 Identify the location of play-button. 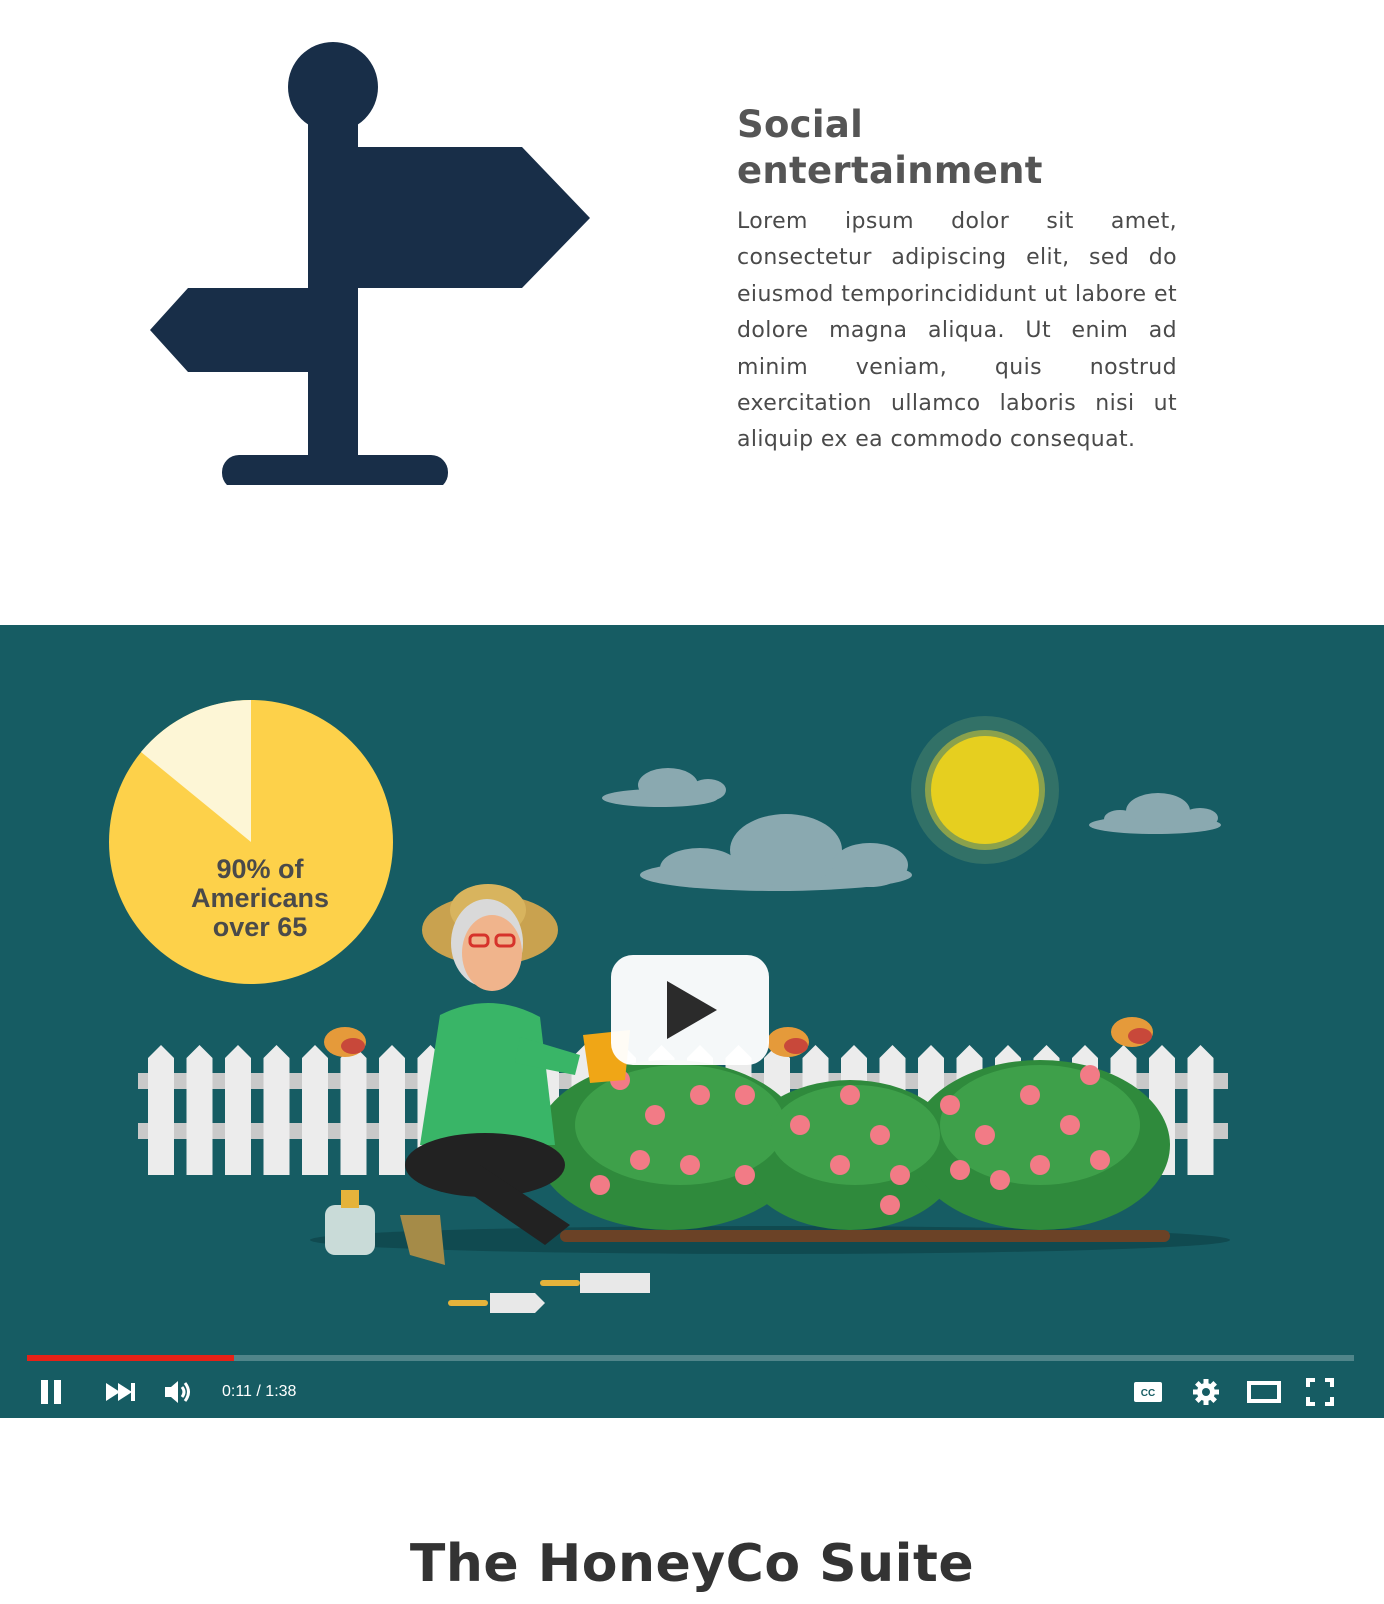
(690, 1010).